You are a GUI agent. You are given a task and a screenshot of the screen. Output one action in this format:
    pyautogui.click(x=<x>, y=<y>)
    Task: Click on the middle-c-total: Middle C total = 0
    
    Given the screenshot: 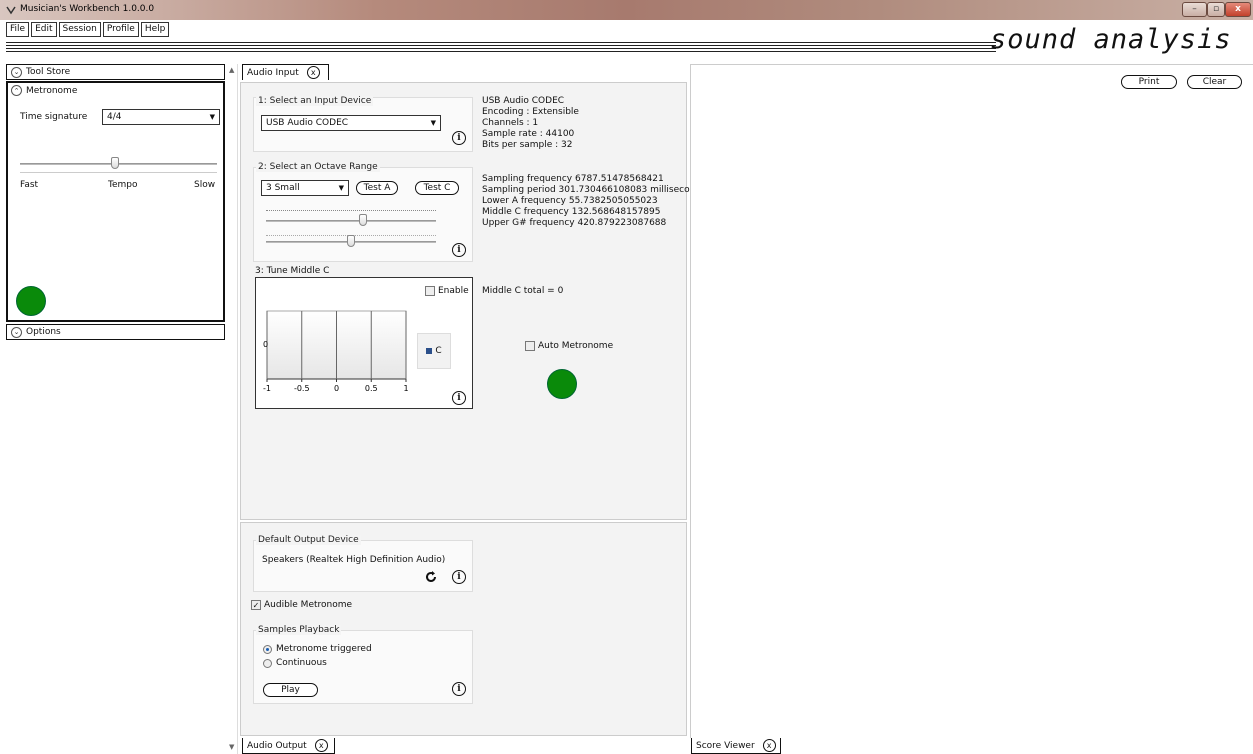 What is the action you would take?
    pyautogui.click(x=523, y=291)
    